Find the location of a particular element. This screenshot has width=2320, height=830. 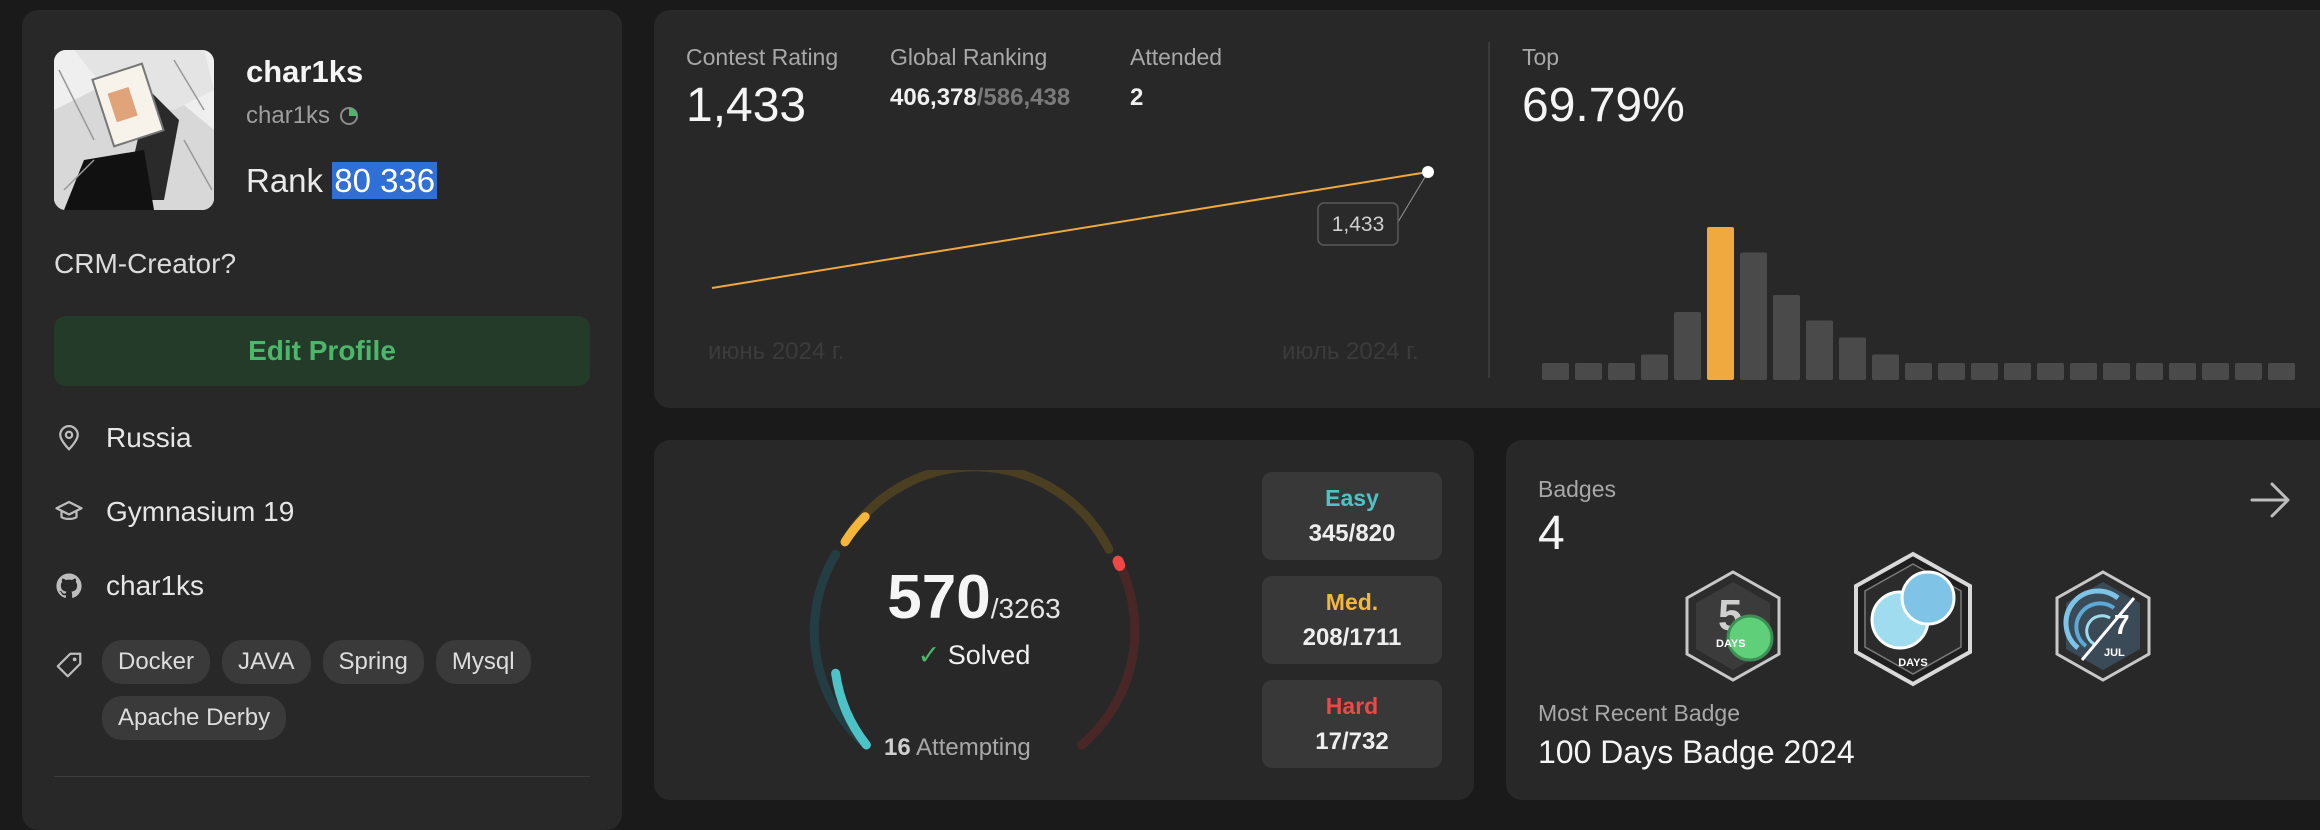

100-days-badge-icon: DAYS is located at coordinates (1913, 620).